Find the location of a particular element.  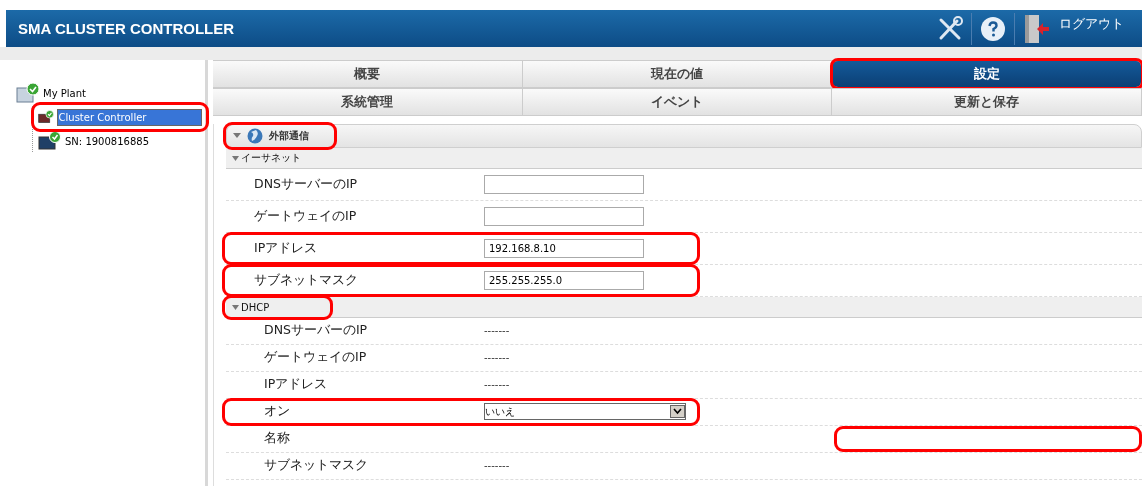

section-title: 外部通信 is located at coordinates (289, 136).